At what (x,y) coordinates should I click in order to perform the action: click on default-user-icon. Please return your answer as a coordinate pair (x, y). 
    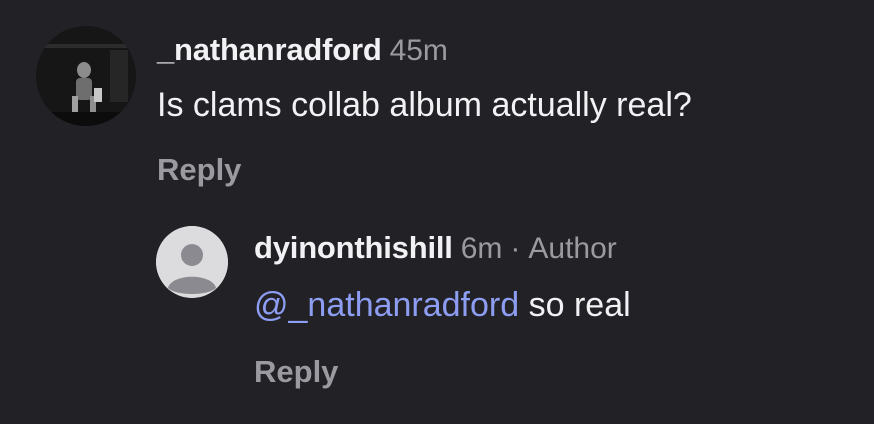
    Looking at the image, I should click on (192, 262).